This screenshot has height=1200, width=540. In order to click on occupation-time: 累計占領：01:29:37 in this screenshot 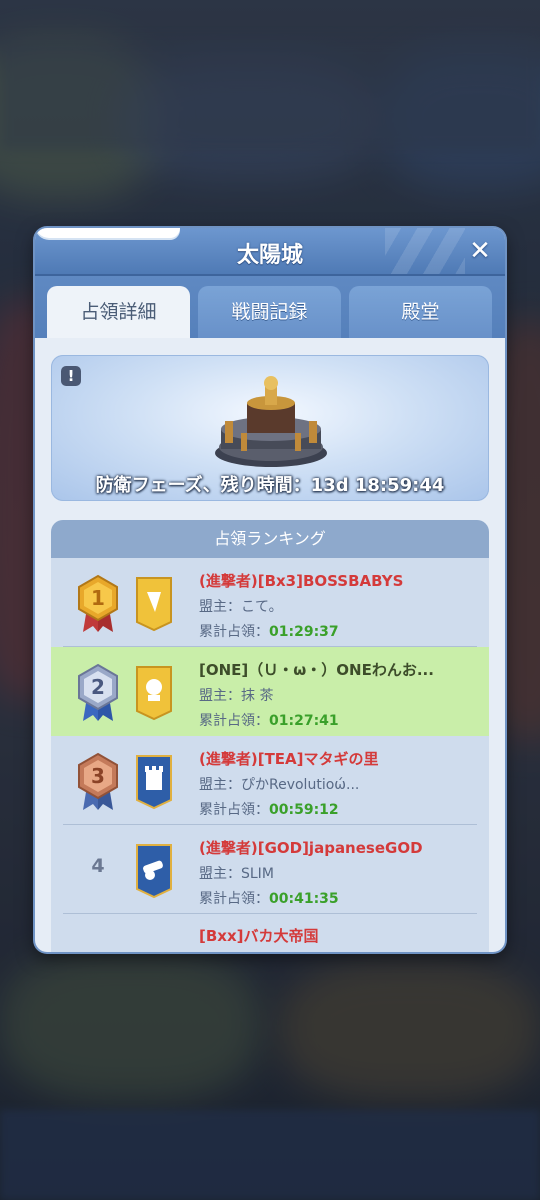, I will do `click(269, 632)`.